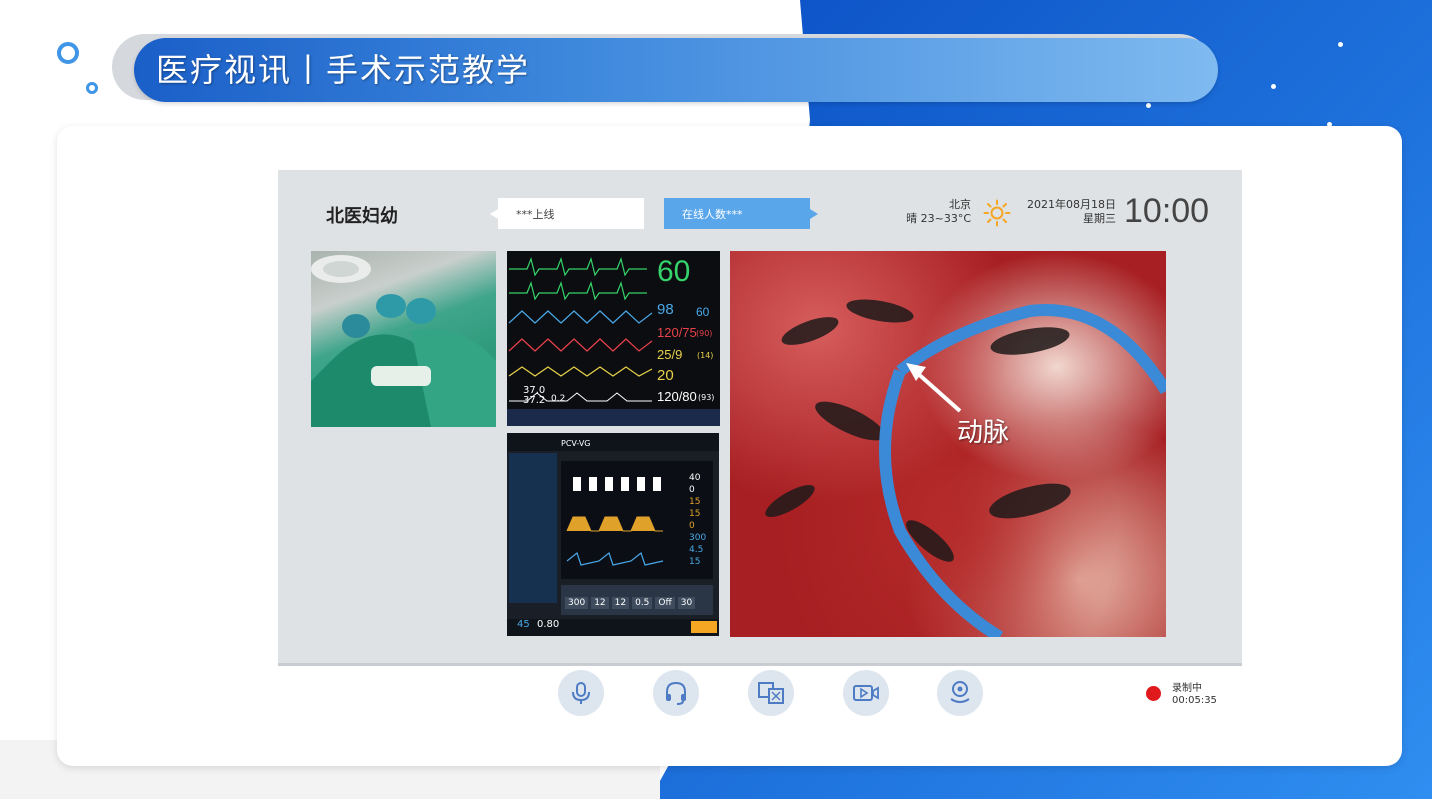  I want to click on headset-icon, so click(676, 693).